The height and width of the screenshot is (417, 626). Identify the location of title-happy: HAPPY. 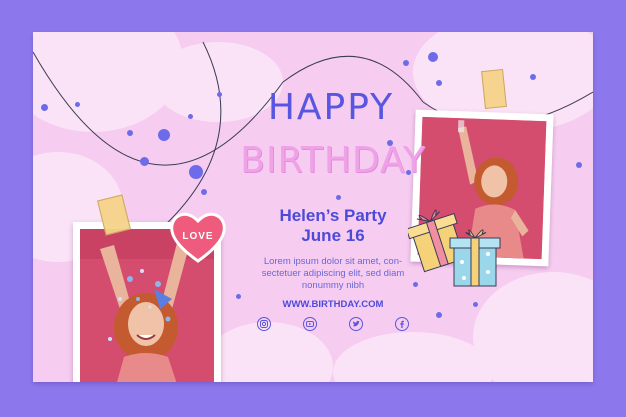
(331, 107).